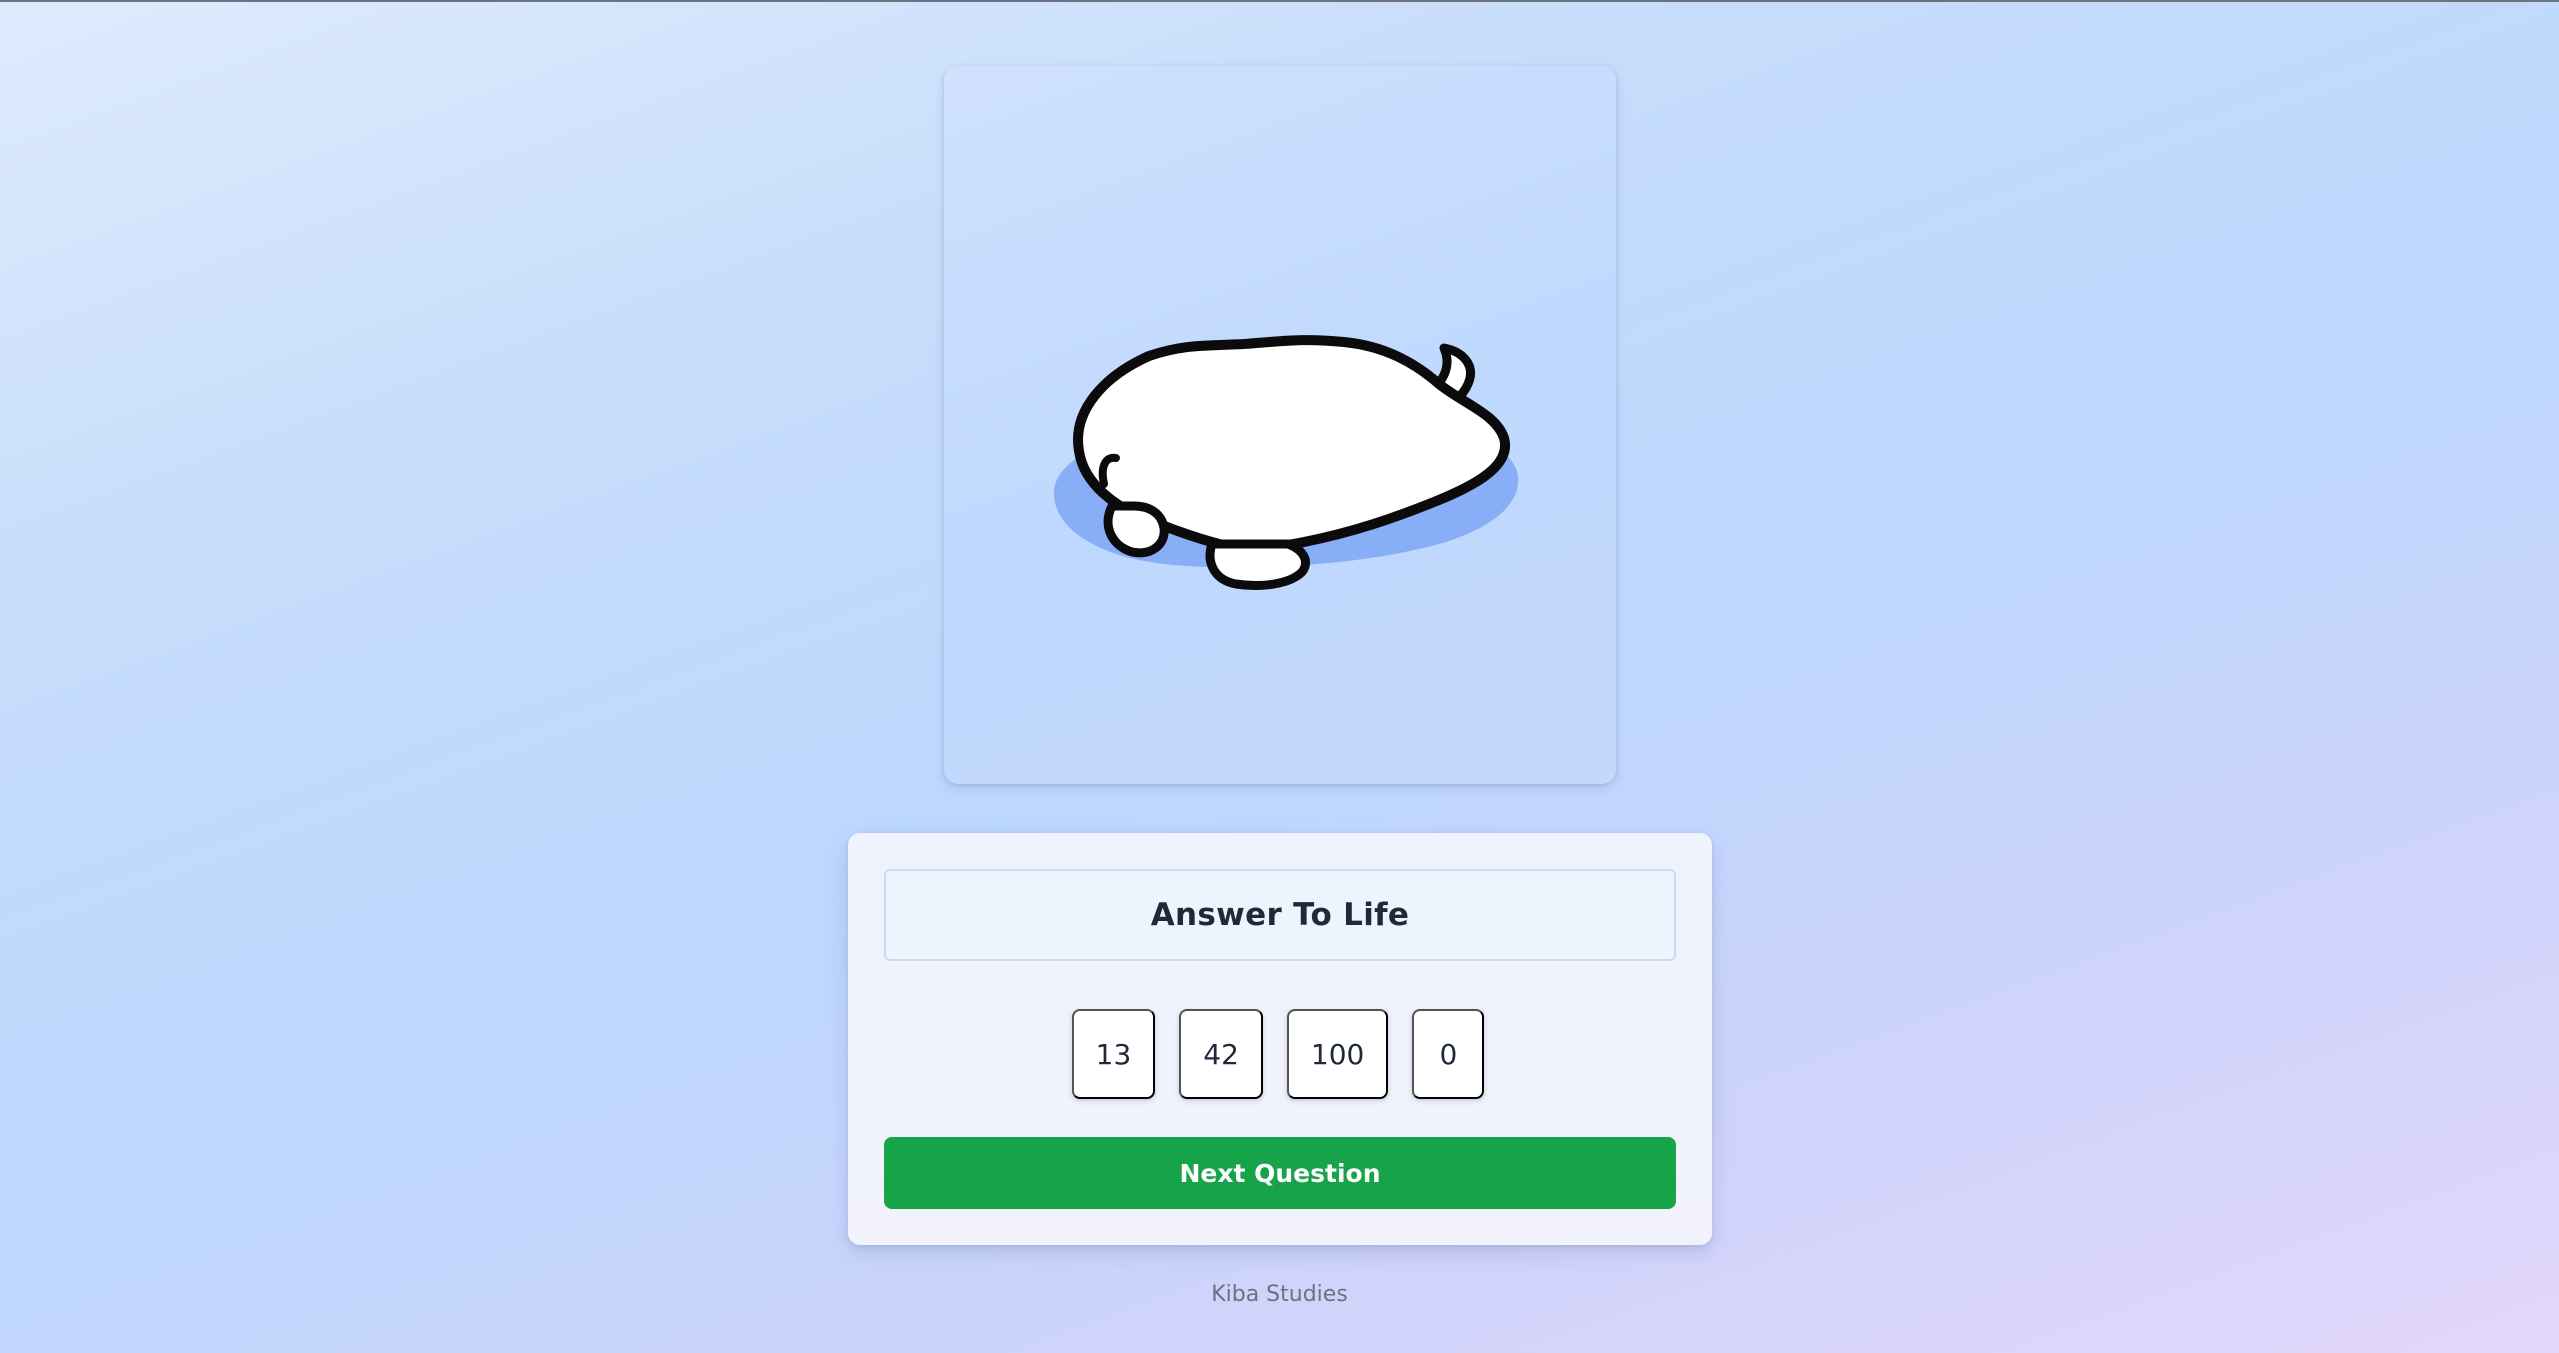  Describe the element at coordinates (1280, 915) in the screenshot. I see `question-title: Answer To Life` at that location.